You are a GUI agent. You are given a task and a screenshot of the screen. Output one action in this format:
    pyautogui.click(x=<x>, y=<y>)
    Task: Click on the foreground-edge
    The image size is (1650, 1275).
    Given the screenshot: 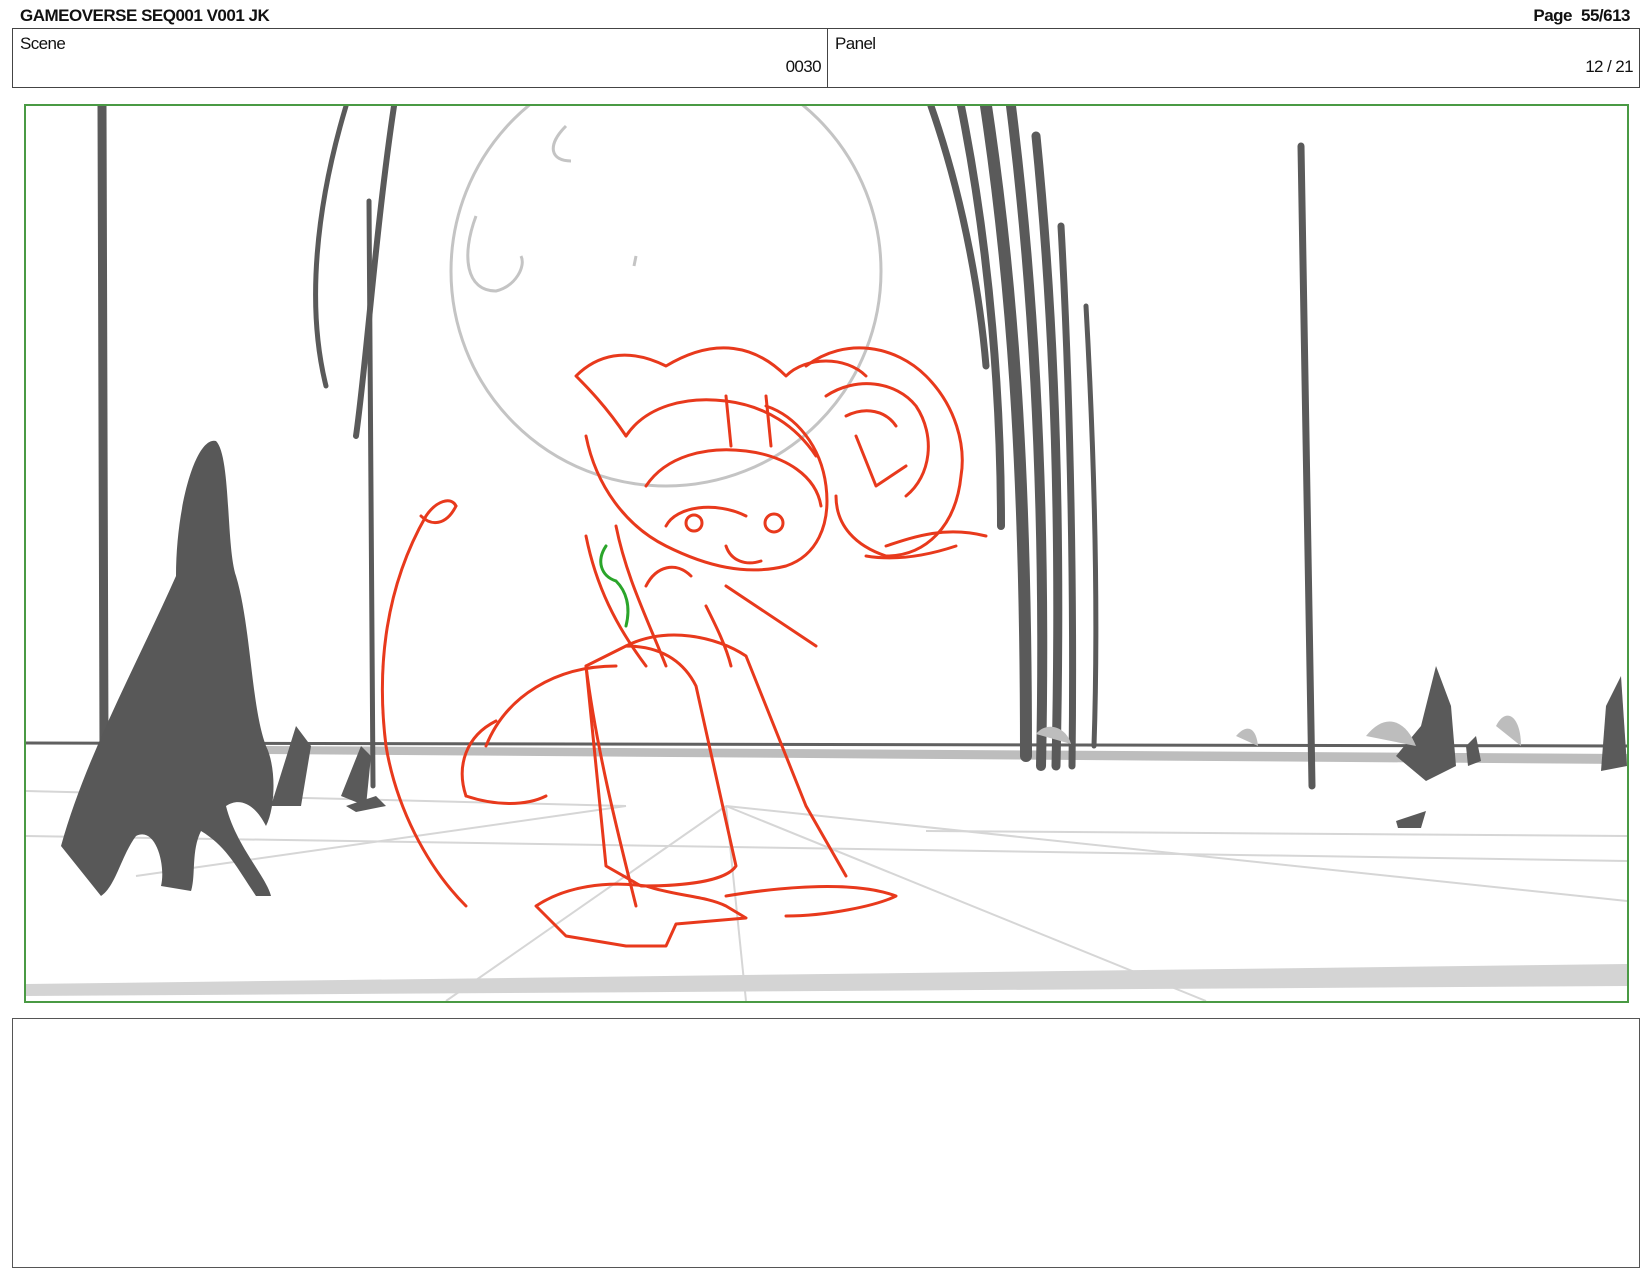 What is the action you would take?
    pyautogui.click(x=826, y=980)
    